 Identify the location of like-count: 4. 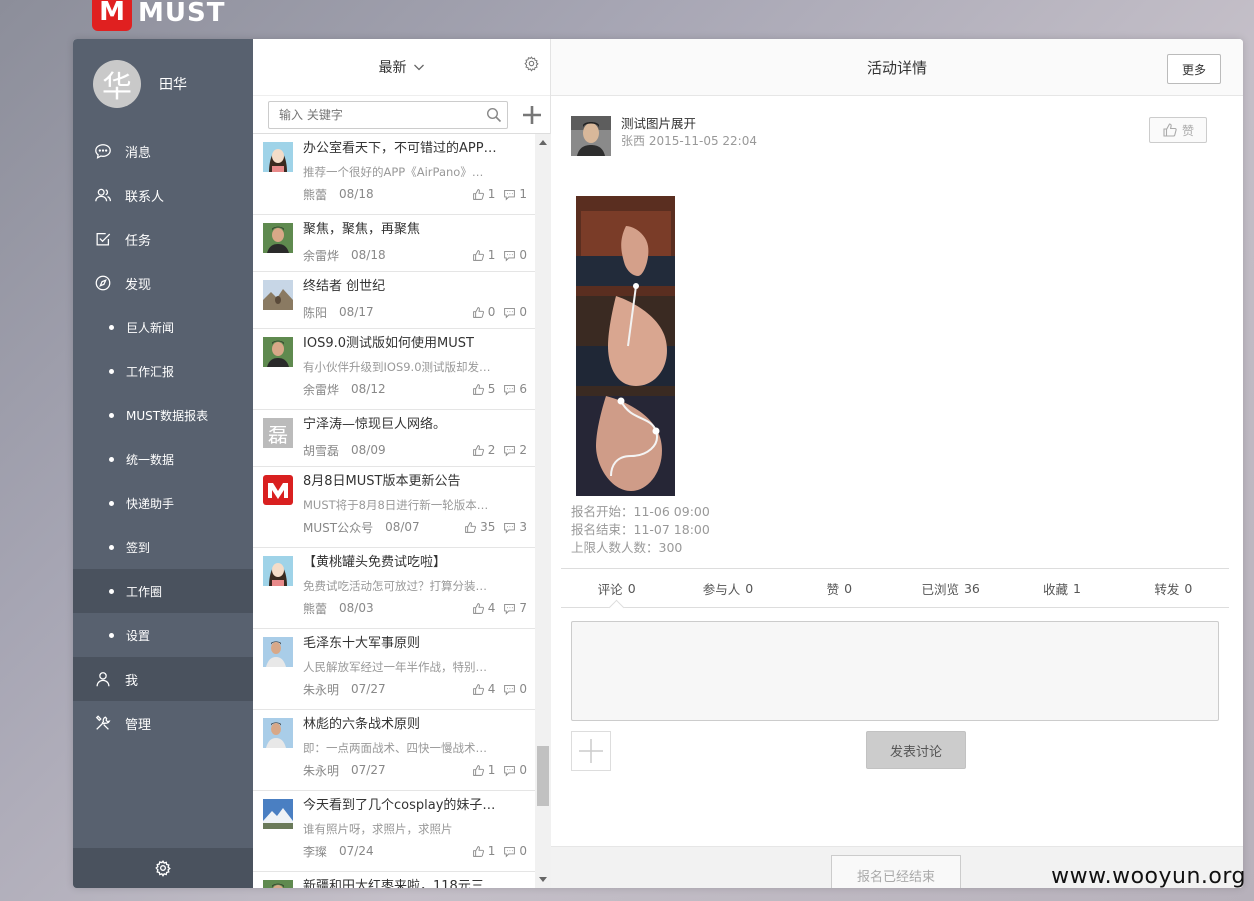
(491, 608).